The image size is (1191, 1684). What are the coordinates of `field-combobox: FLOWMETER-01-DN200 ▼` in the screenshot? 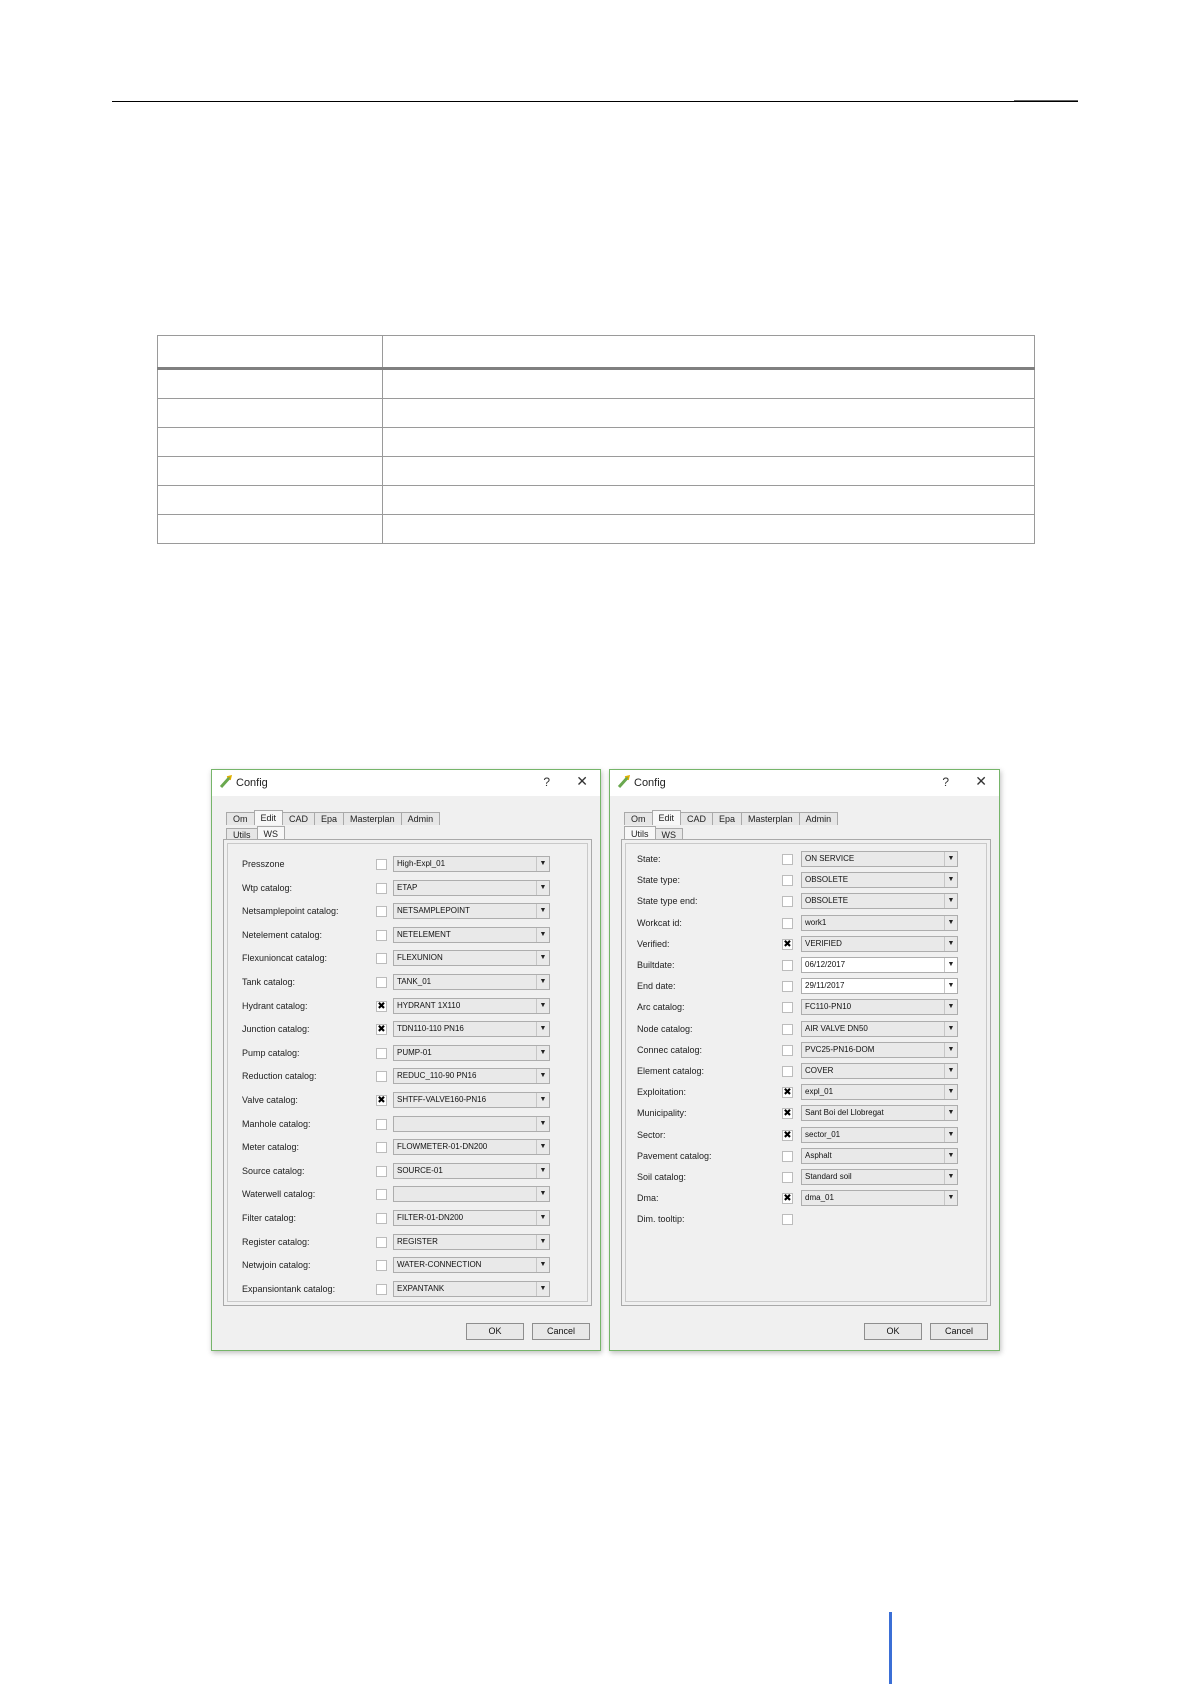 It's located at (471, 1147).